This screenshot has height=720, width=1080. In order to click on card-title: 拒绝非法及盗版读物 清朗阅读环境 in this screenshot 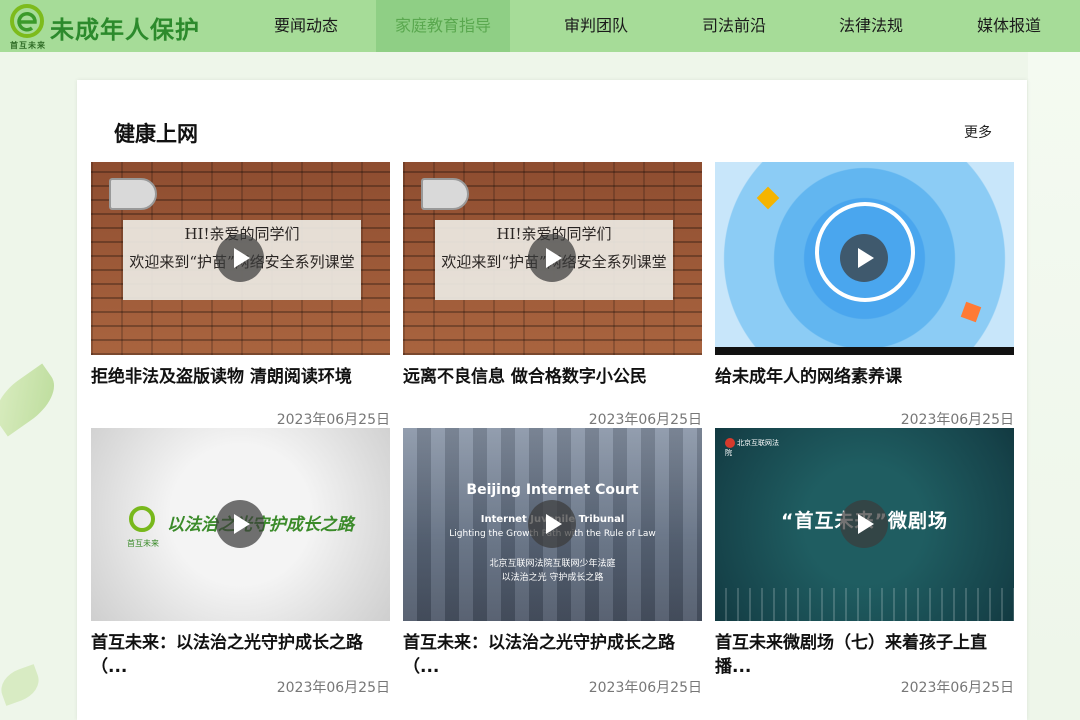, I will do `click(240, 377)`.